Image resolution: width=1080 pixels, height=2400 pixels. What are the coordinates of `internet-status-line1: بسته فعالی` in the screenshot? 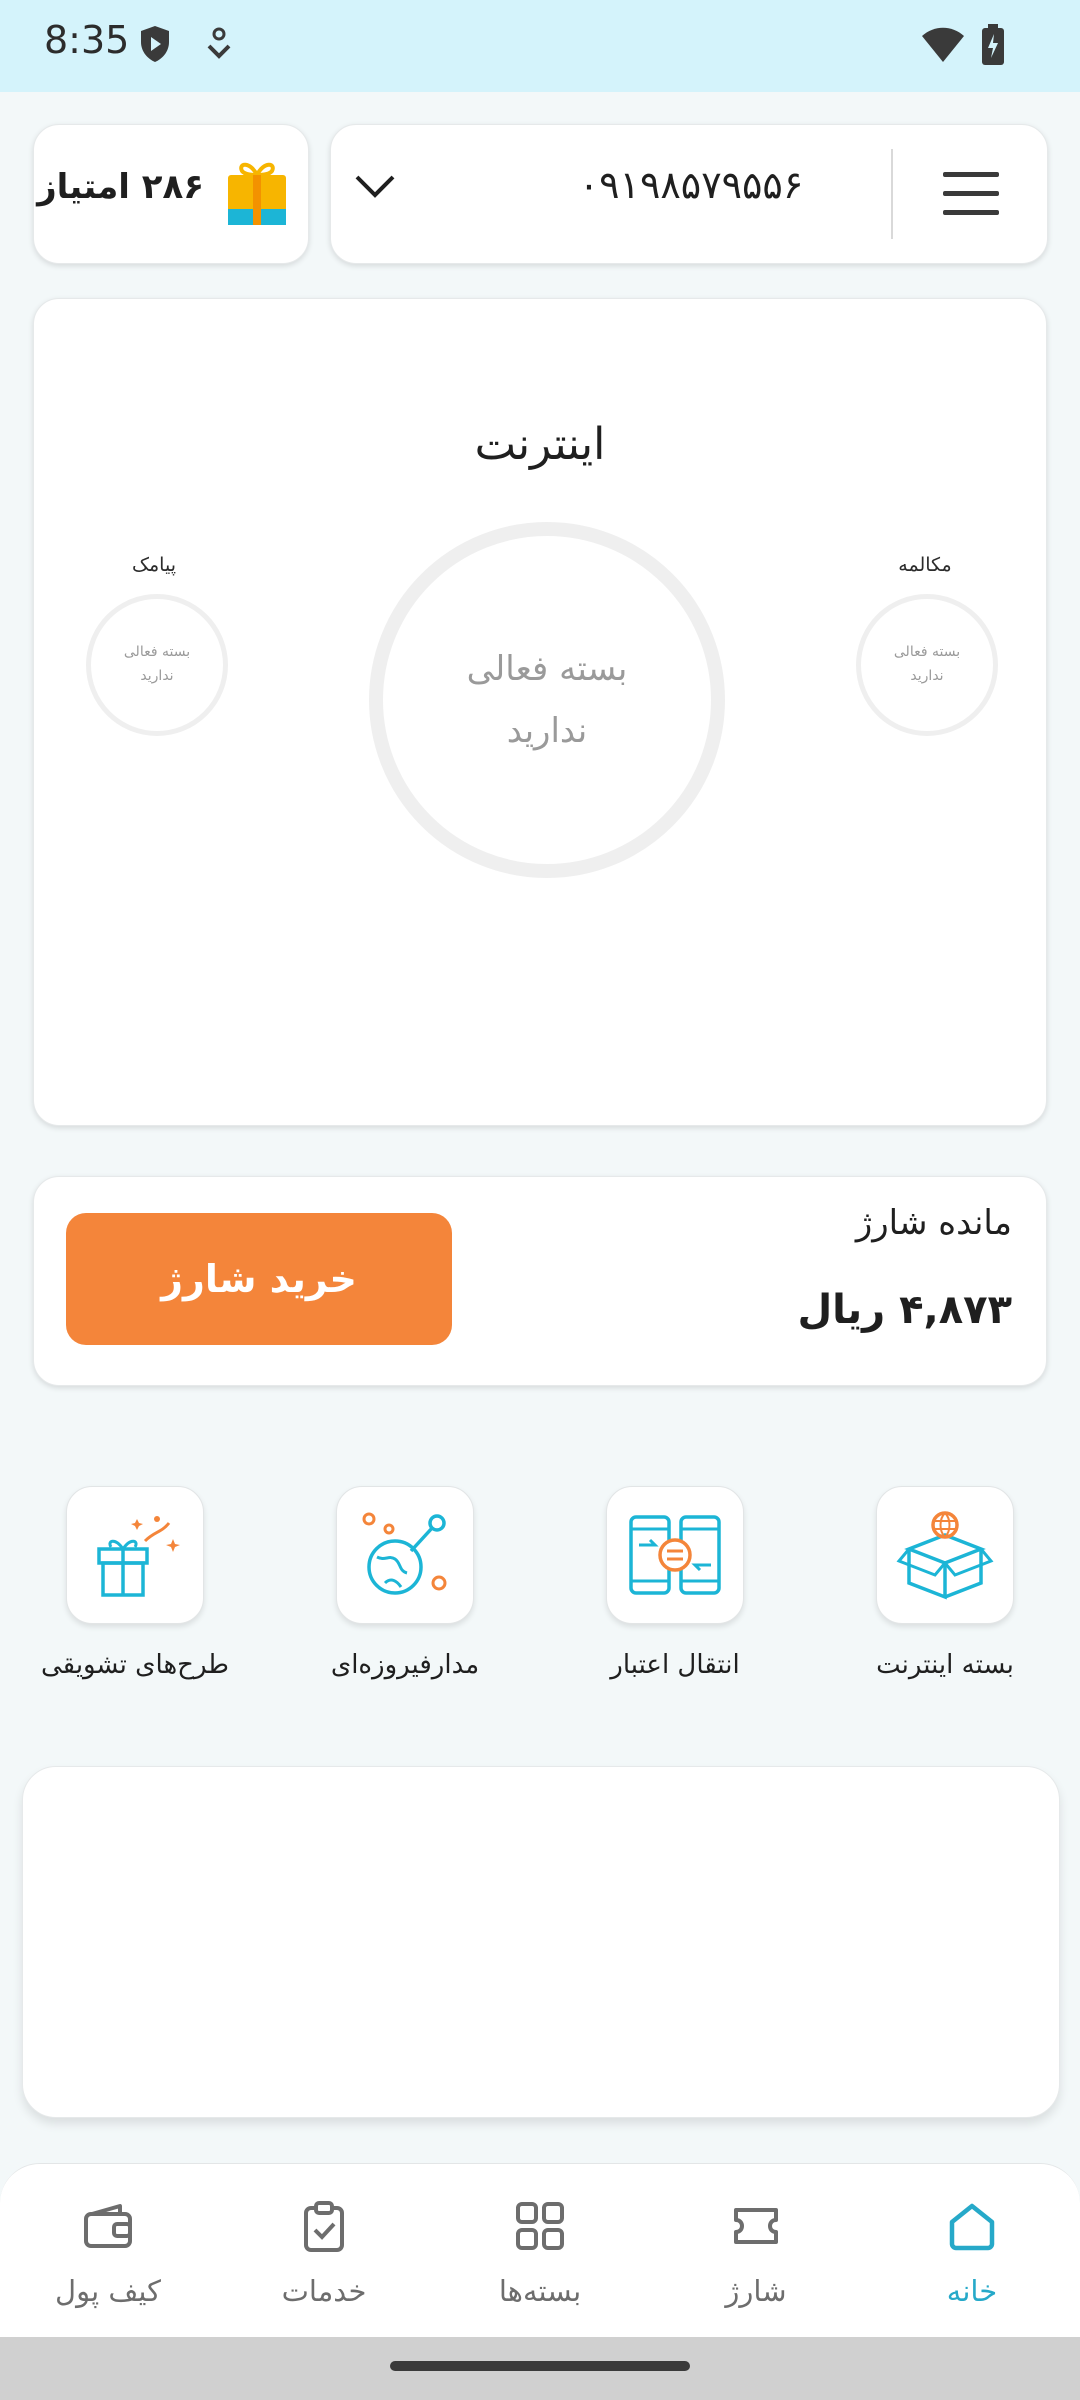 It's located at (547, 669).